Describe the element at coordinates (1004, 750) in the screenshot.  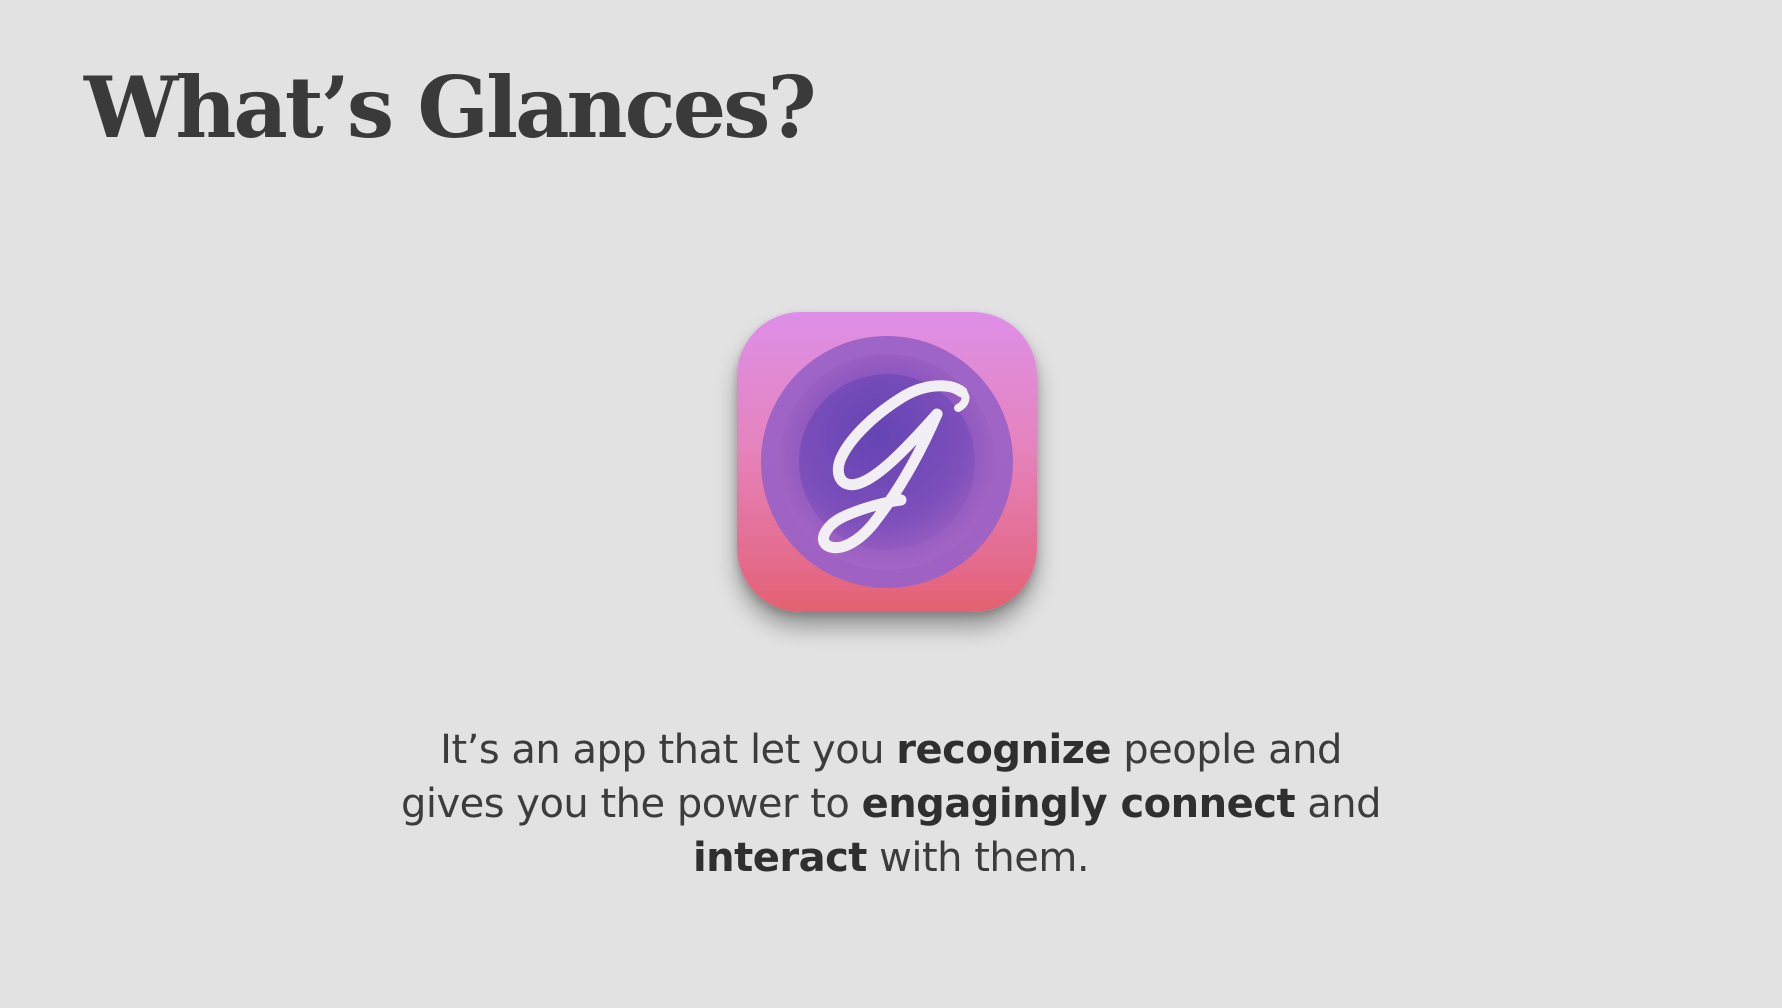
I see `keyword-recognize: recognize` at that location.